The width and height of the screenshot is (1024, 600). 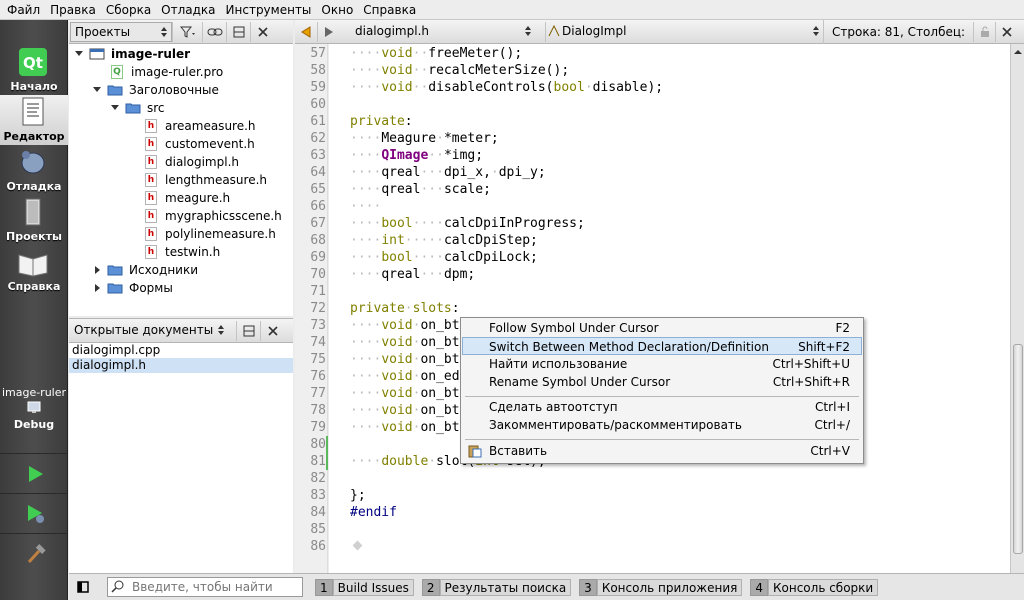 I want to click on mode-editor: Редактор, so click(x=34, y=120).